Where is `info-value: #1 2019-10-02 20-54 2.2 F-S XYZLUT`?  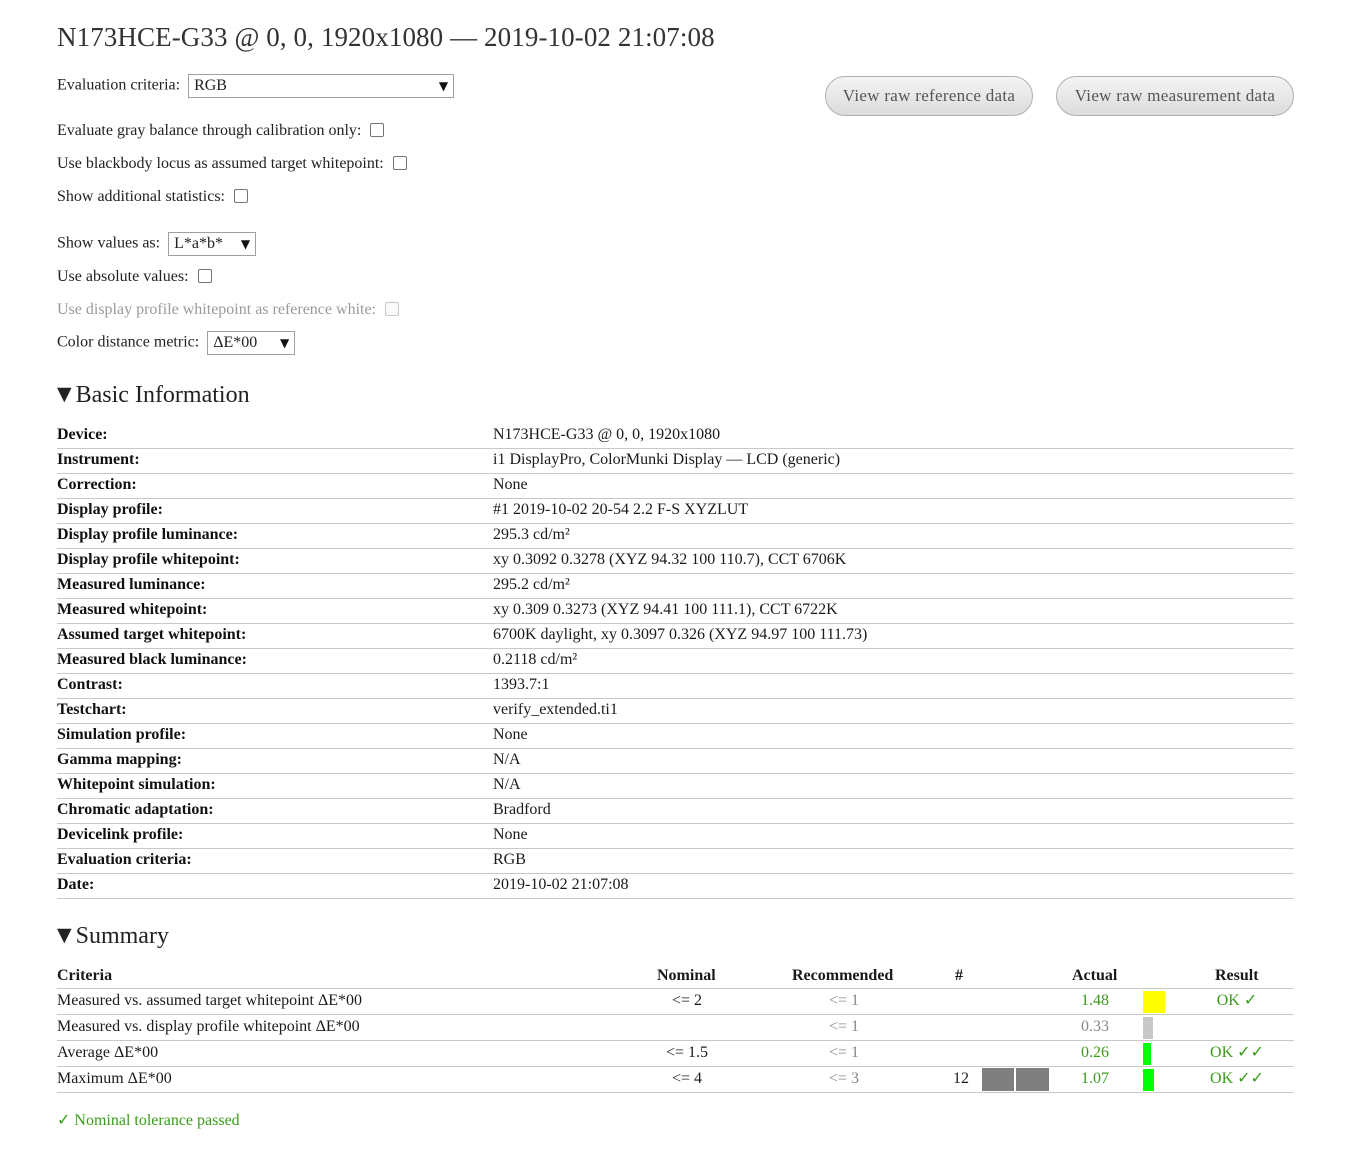 info-value: #1 2019-10-02 20-54 2.2 F-S XYZLUT is located at coordinates (621, 509).